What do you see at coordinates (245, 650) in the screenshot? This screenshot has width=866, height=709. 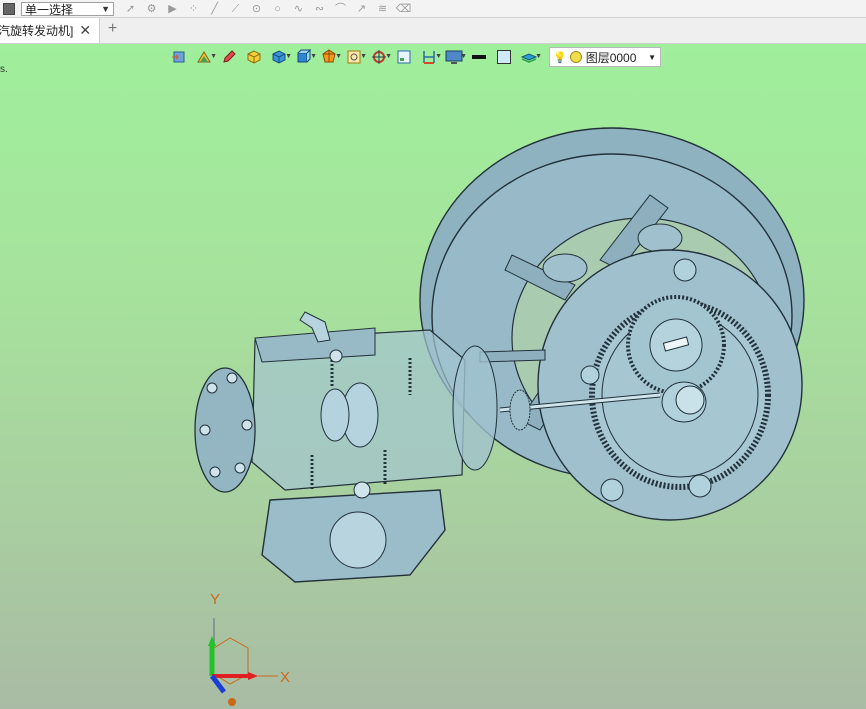 I see `axis-triad: Y X` at bounding box center [245, 650].